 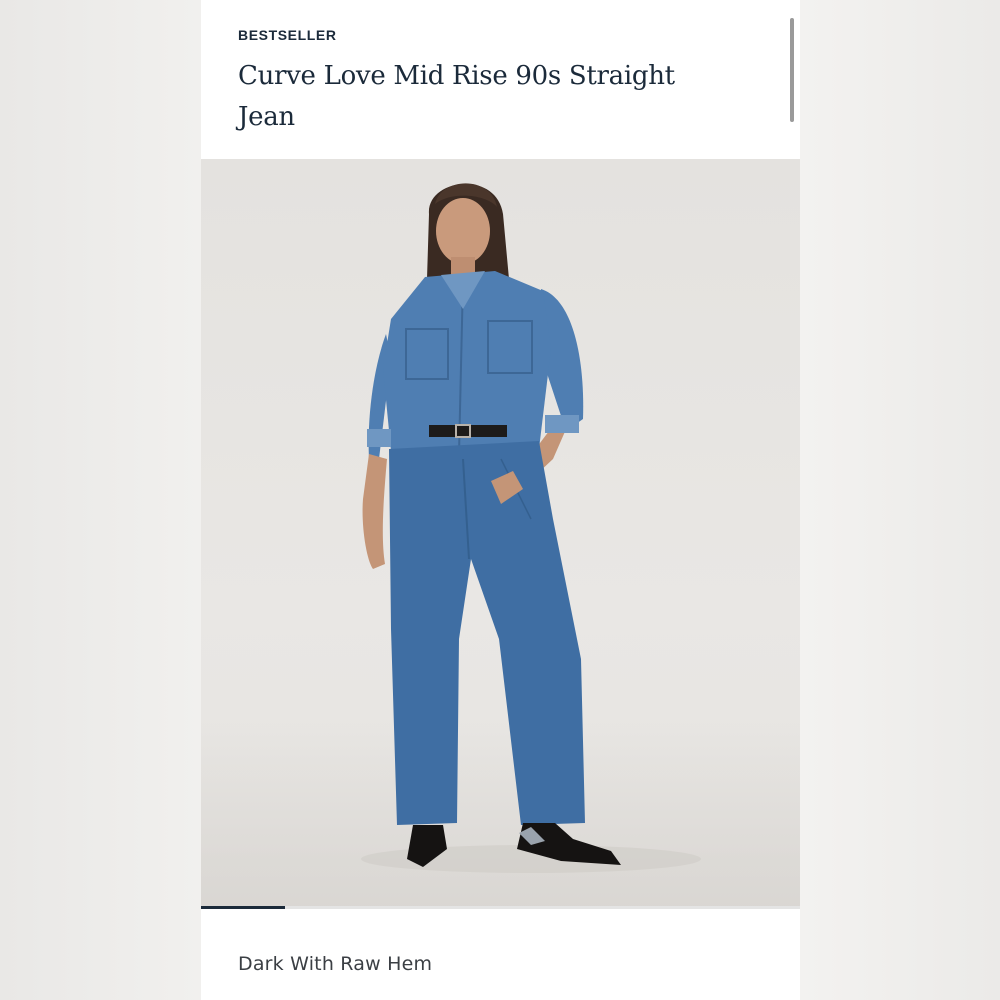 I want to click on bestseller-badge: BESTSELLER, so click(x=287, y=35).